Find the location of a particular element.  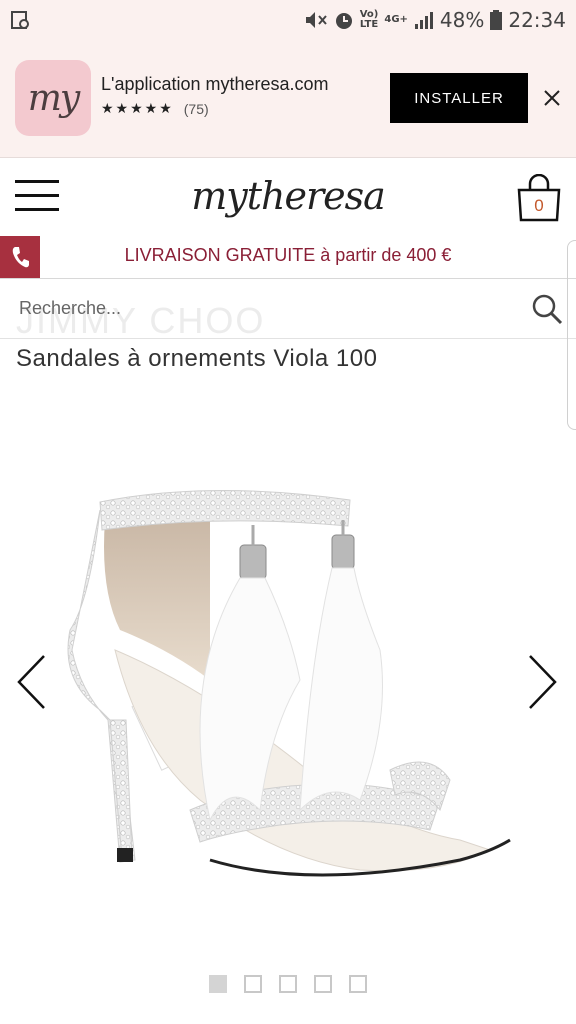

next-image-arrow-icon is located at coordinates (543, 682).